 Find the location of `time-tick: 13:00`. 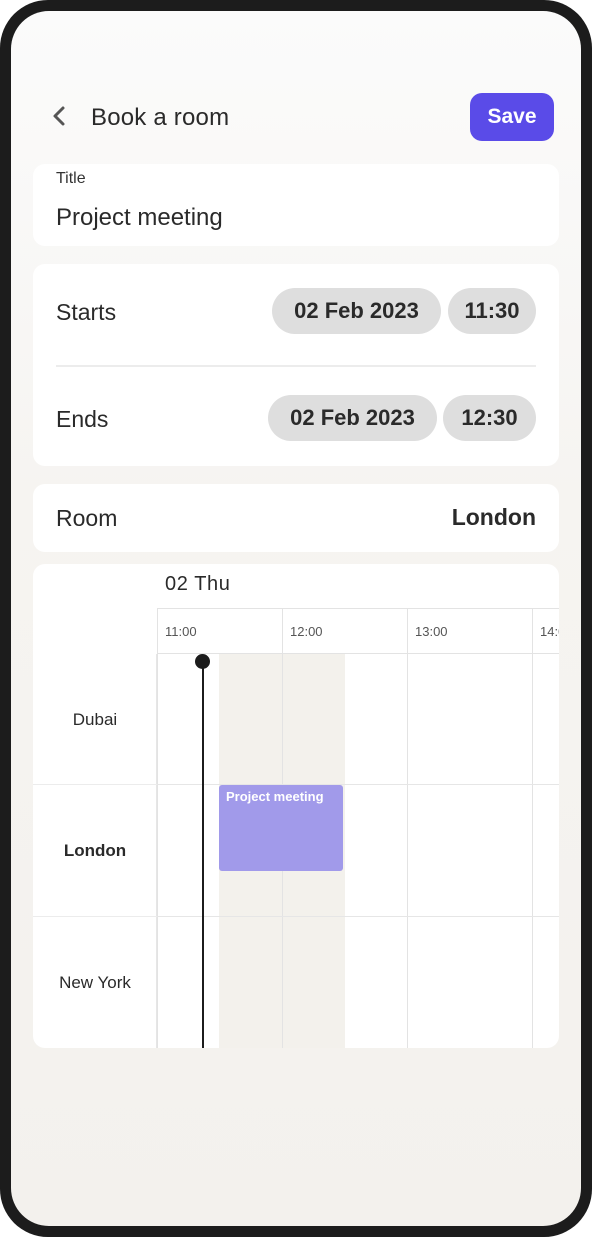

time-tick: 13:00 is located at coordinates (431, 631).